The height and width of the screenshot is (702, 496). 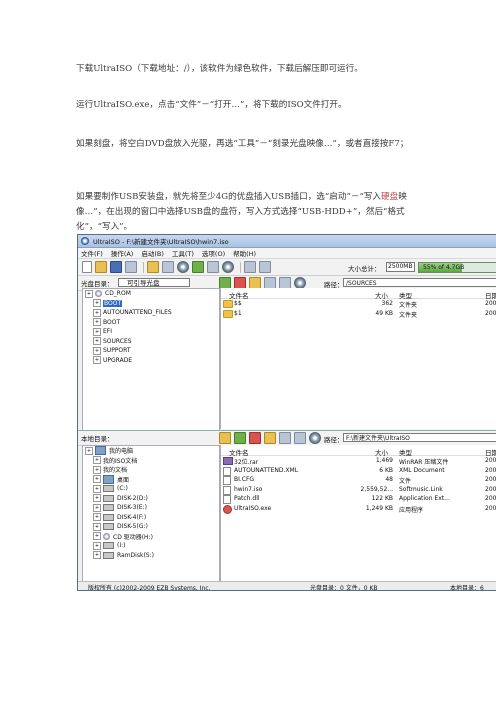 I want to click on tree-item-label: 我的文档, so click(x=115, y=471).